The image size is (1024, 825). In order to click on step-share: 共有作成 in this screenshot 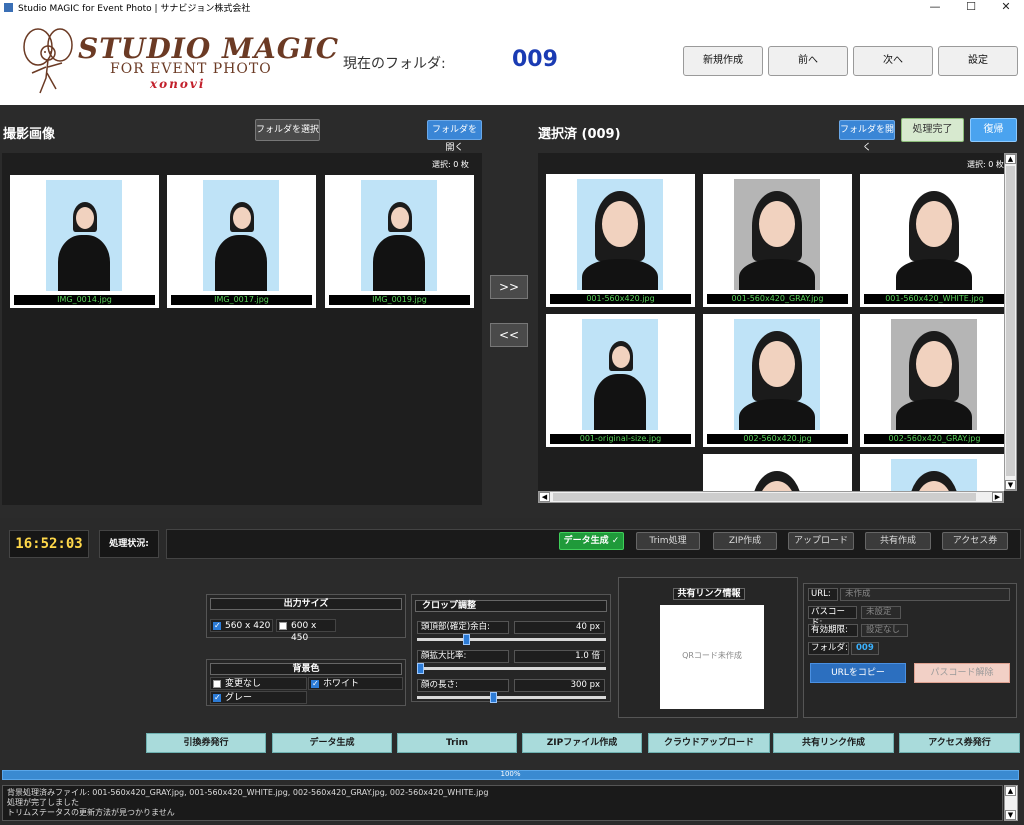, I will do `click(898, 541)`.